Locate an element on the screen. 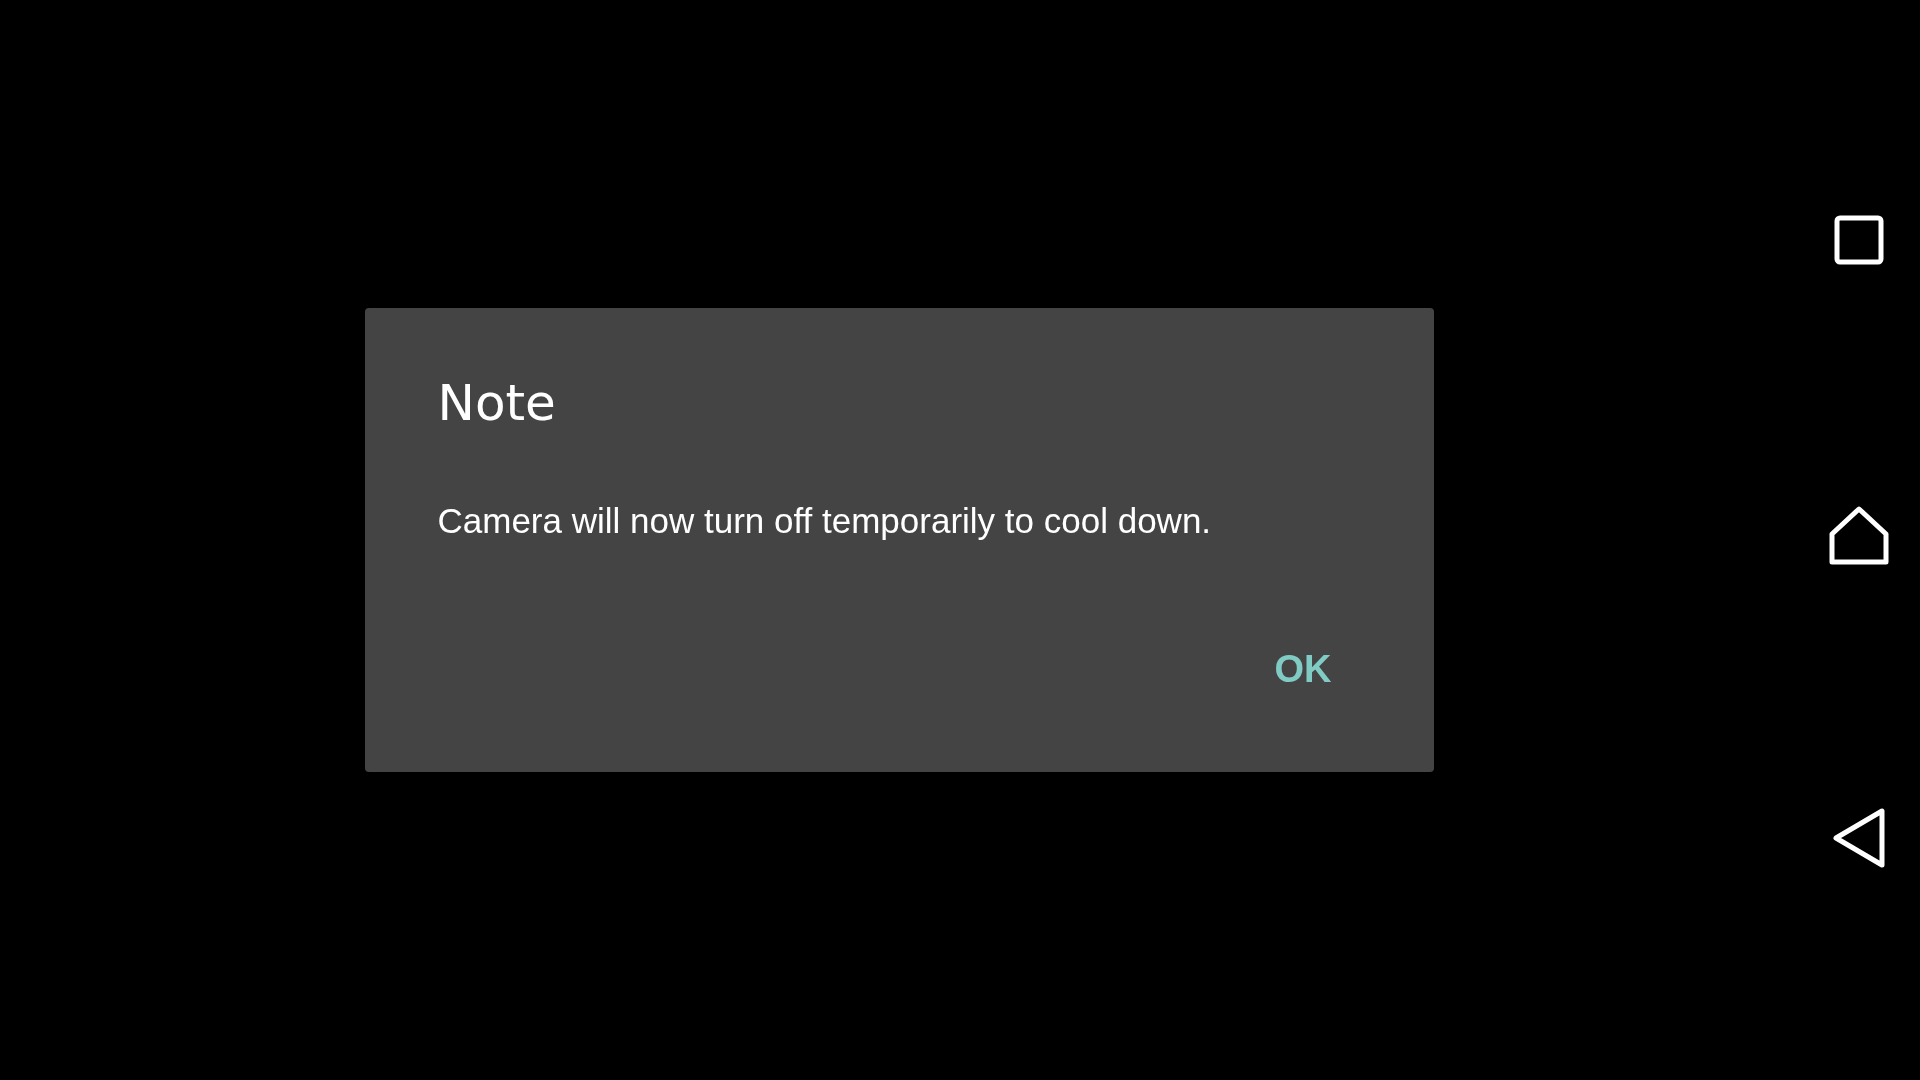 This screenshot has width=1920, height=1080. ok-button: OK is located at coordinates (1303, 669).